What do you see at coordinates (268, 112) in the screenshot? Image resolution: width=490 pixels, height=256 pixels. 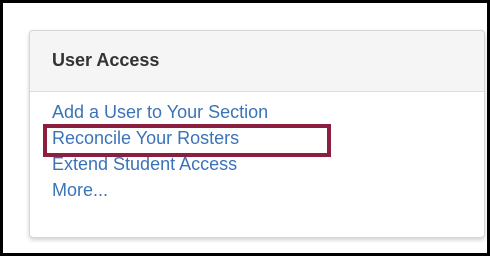 I see `add-user-link: Add a User to Your Section` at bounding box center [268, 112].